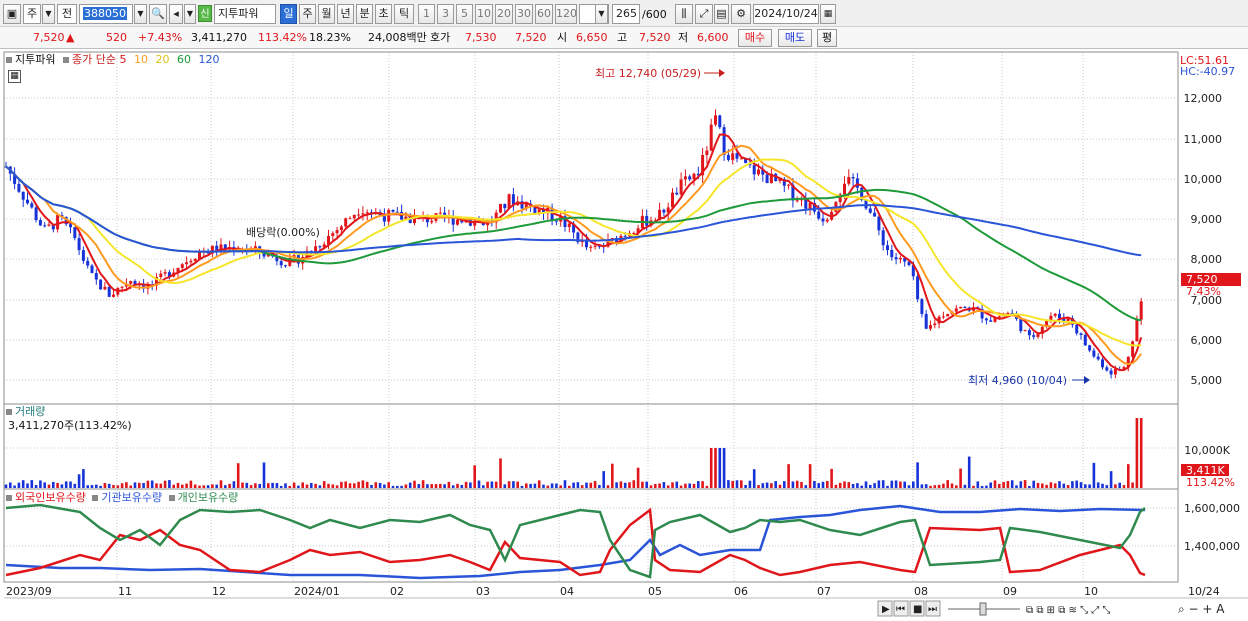 The image size is (1248, 621). I want to click on y-tick: 12,000, so click(1203, 98).